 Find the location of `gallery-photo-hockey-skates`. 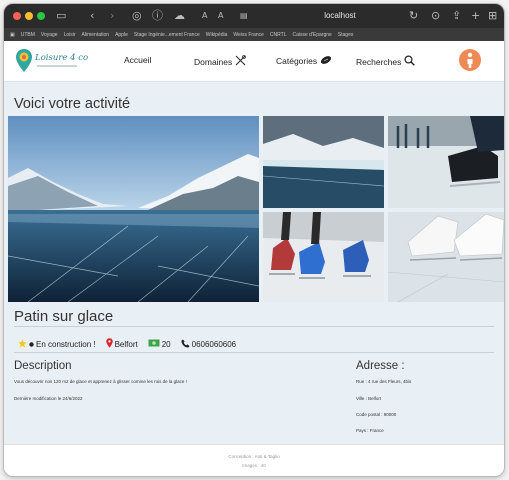

gallery-photo-hockey-skates is located at coordinates (446, 162).